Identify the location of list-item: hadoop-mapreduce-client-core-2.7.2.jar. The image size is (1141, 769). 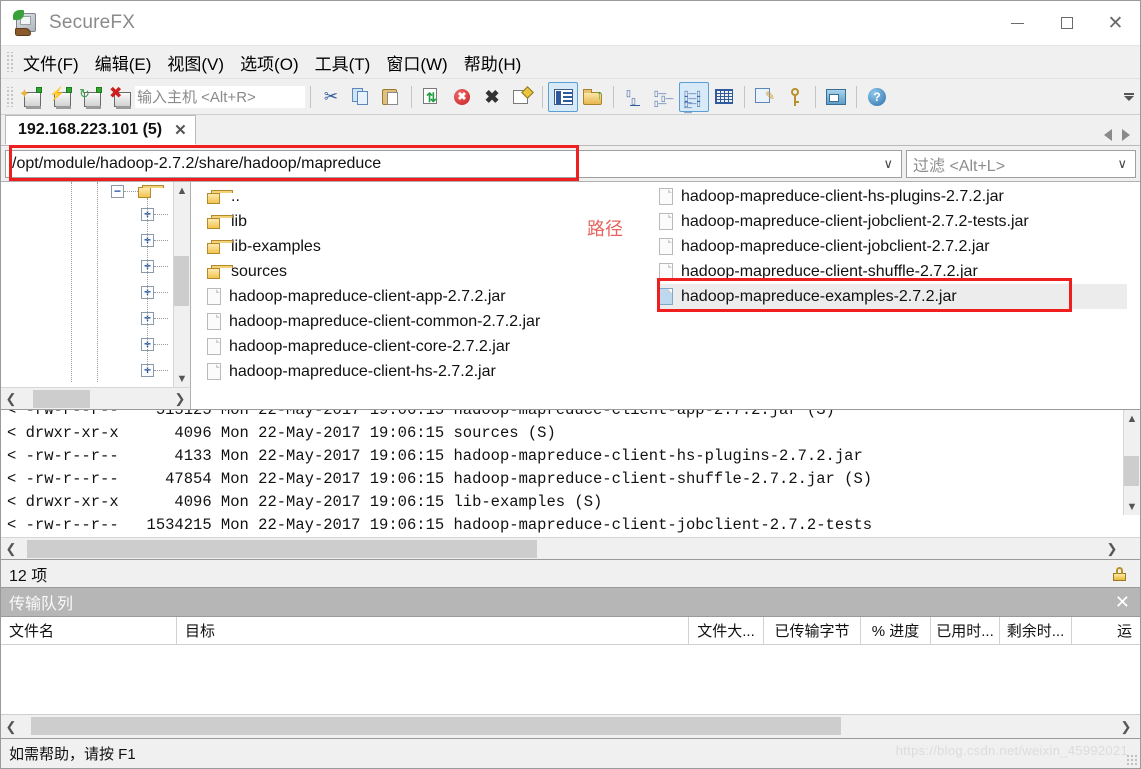
(425, 346).